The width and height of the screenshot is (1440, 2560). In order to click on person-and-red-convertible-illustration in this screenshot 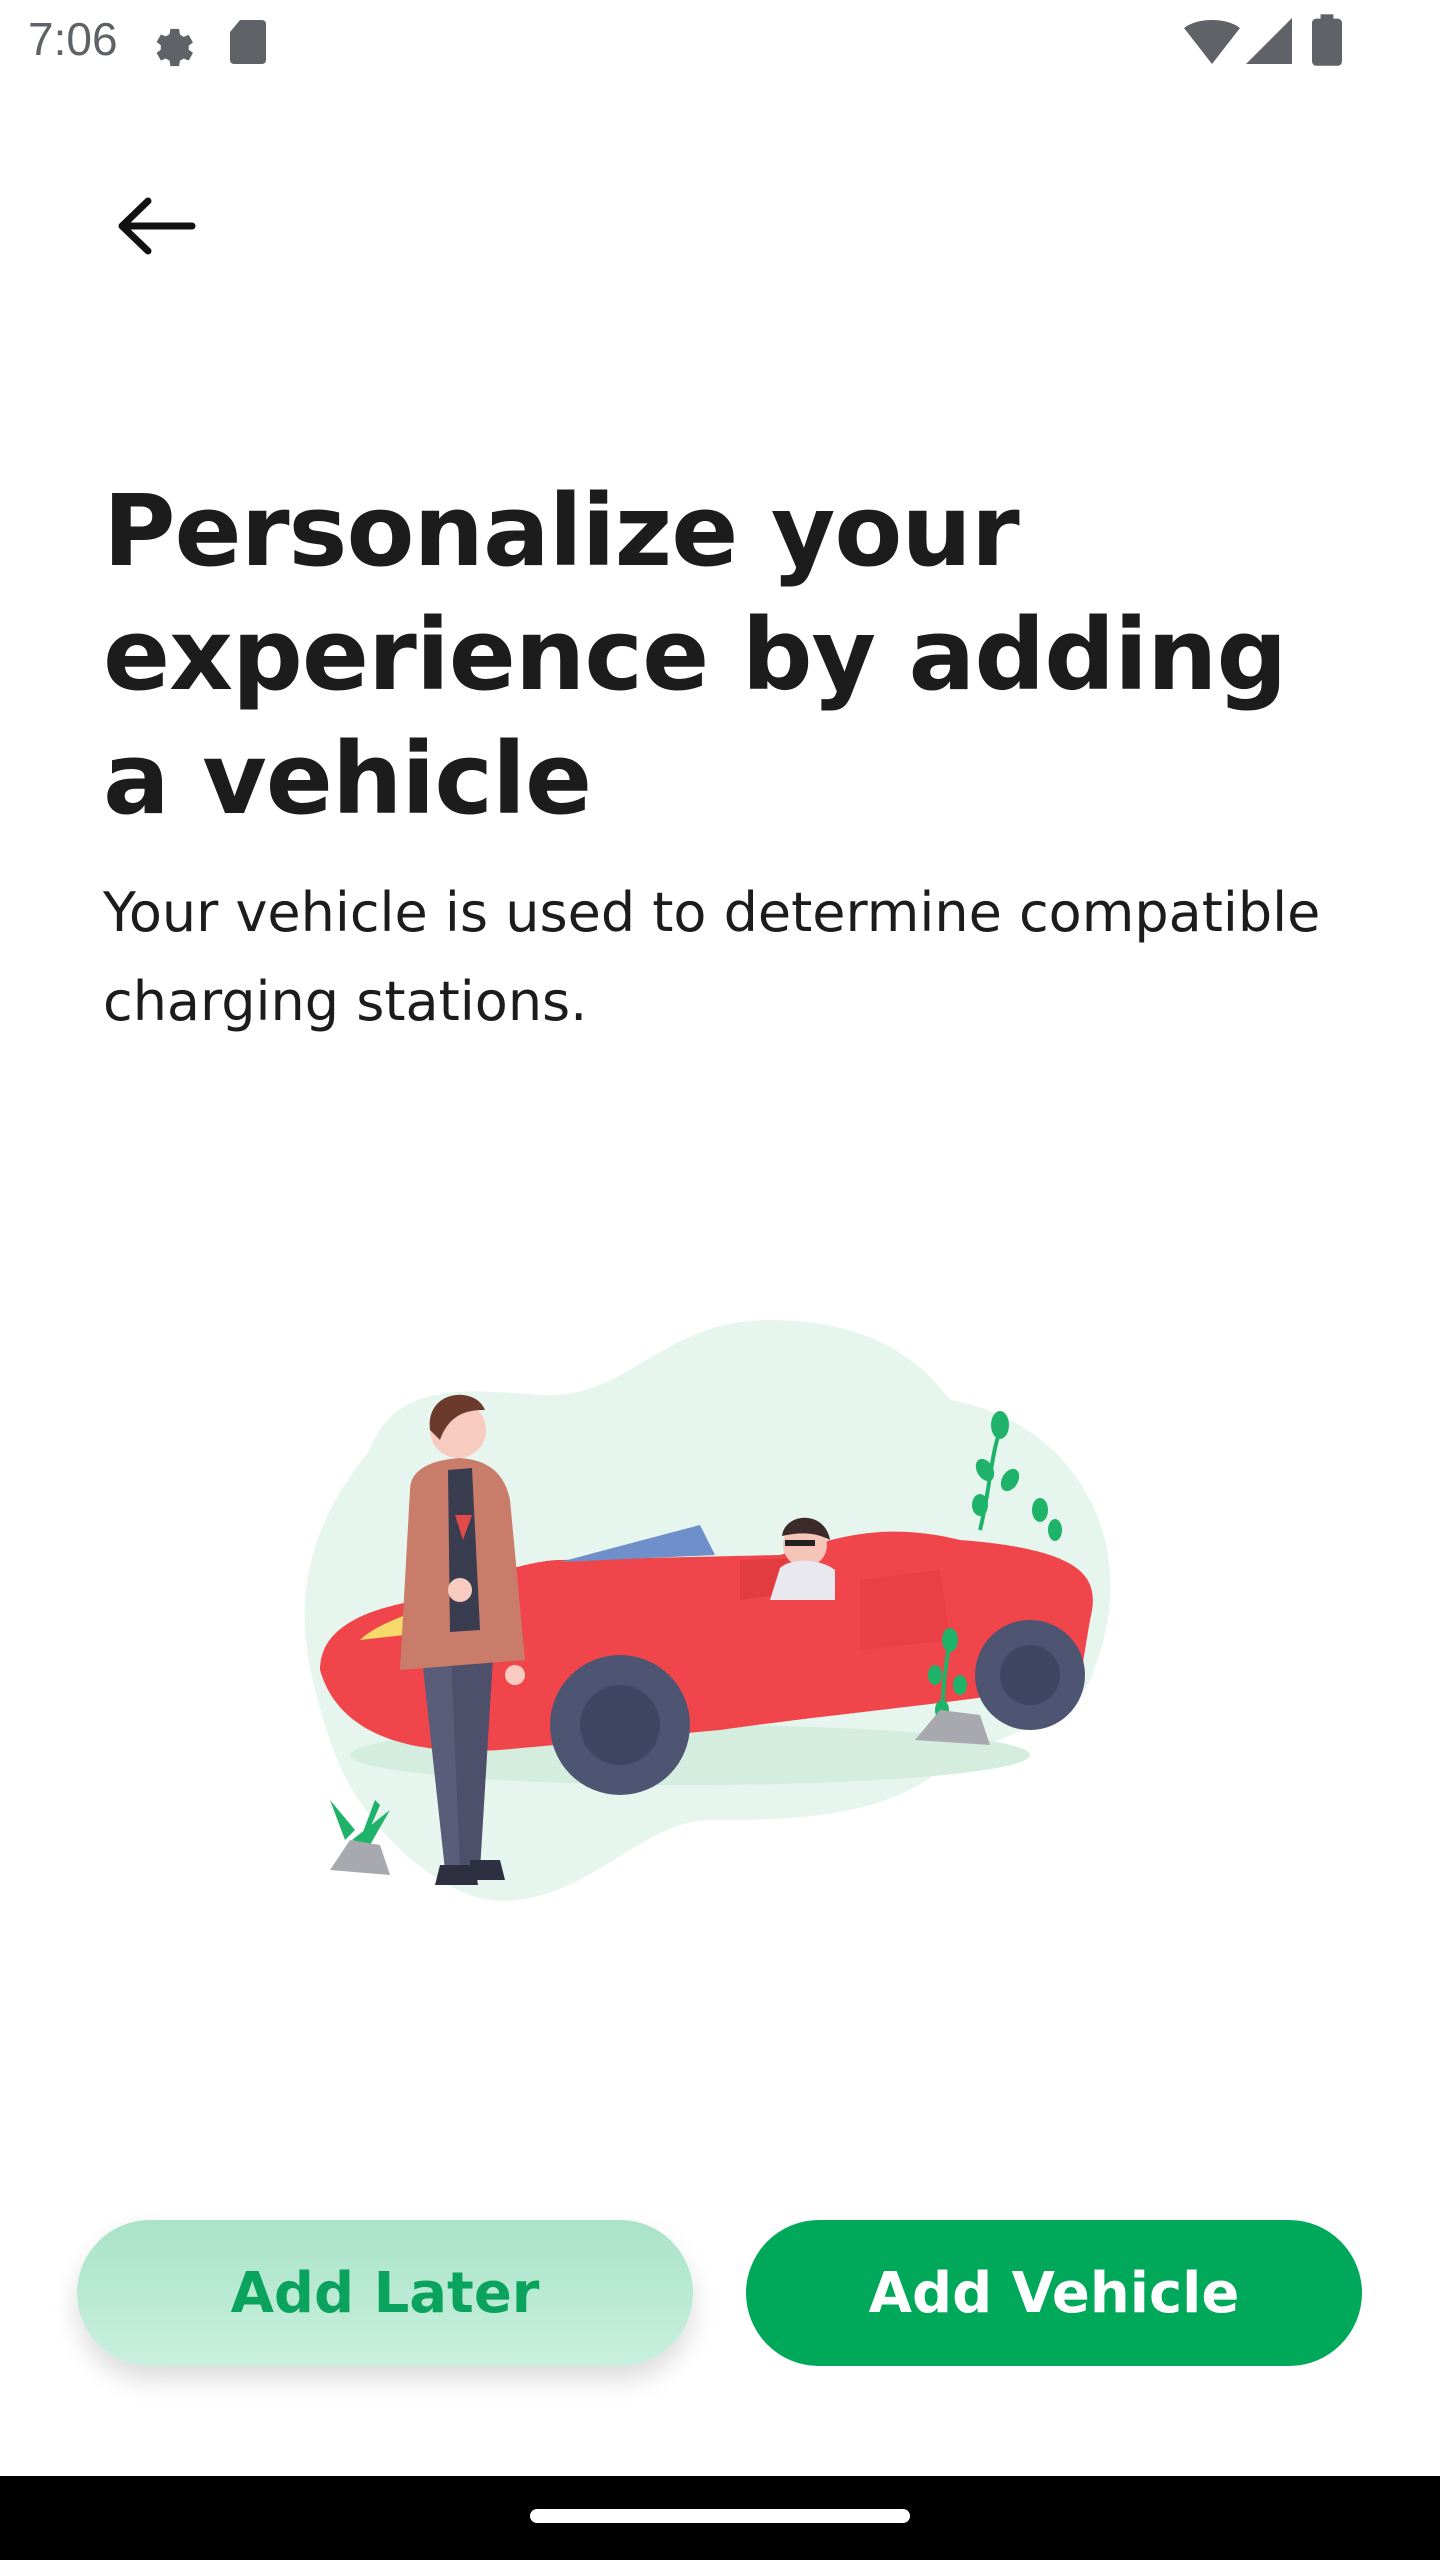, I will do `click(707, 1610)`.